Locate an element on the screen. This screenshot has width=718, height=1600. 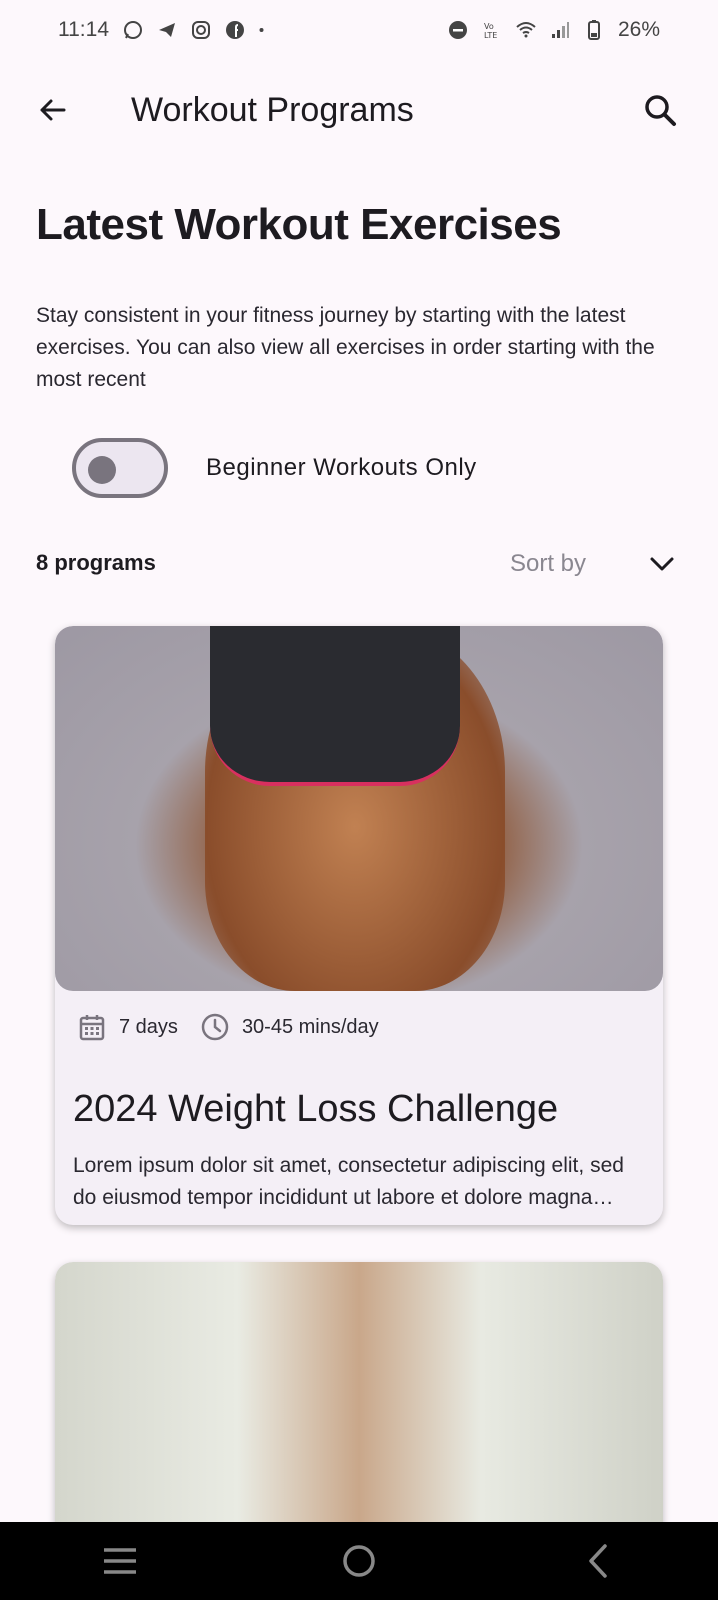
sort-dropdown: Sort by is located at coordinates (548, 564).